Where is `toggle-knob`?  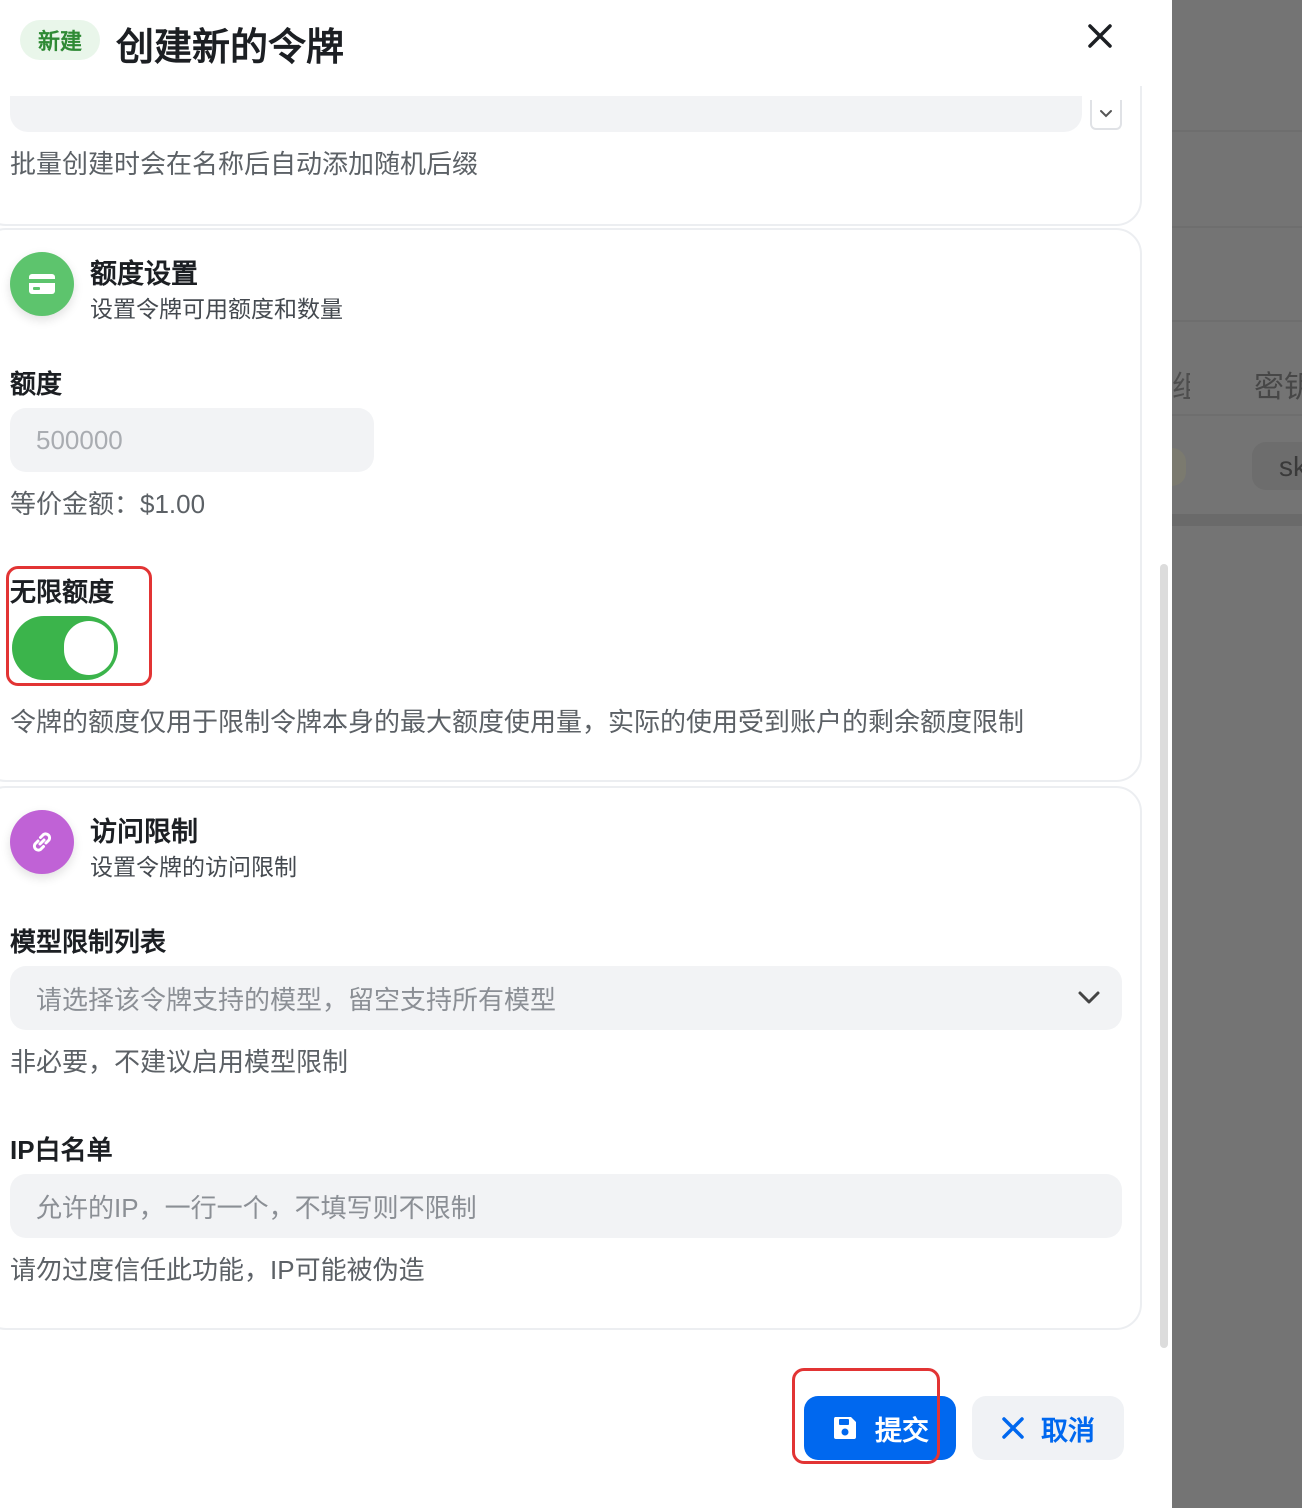 toggle-knob is located at coordinates (89, 648).